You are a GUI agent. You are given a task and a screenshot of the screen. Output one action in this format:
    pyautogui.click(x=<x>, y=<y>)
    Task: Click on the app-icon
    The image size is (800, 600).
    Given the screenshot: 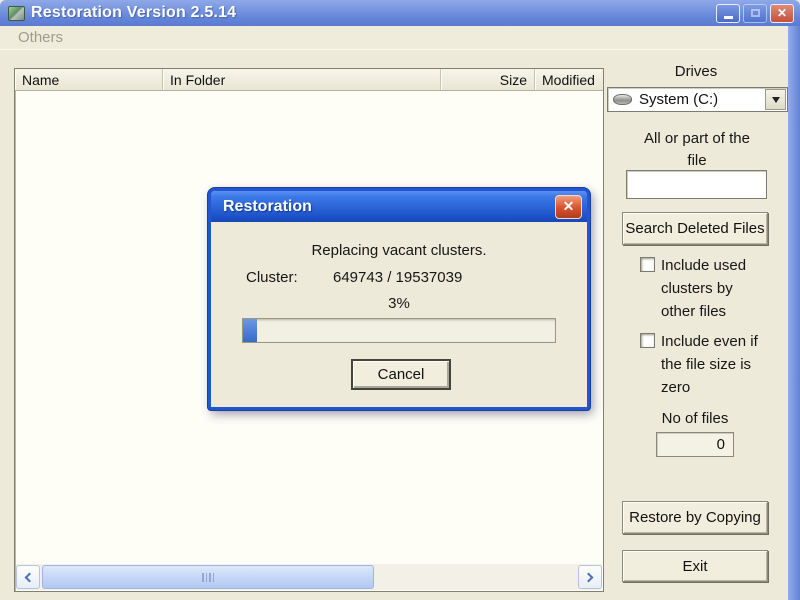 What is the action you would take?
    pyautogui.click(x=16, y=13)
    